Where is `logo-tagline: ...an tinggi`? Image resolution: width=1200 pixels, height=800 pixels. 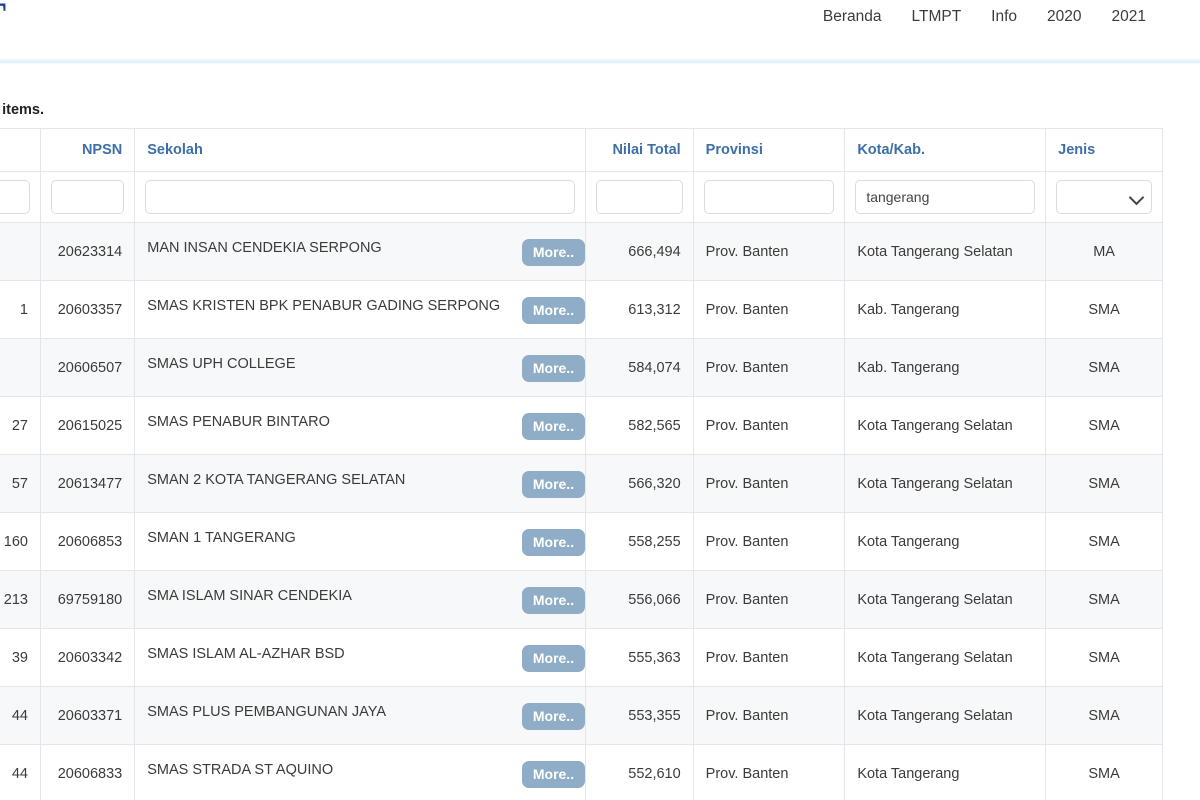 logo-tagline: ...an tinggi is located at coordinates (53, 42).